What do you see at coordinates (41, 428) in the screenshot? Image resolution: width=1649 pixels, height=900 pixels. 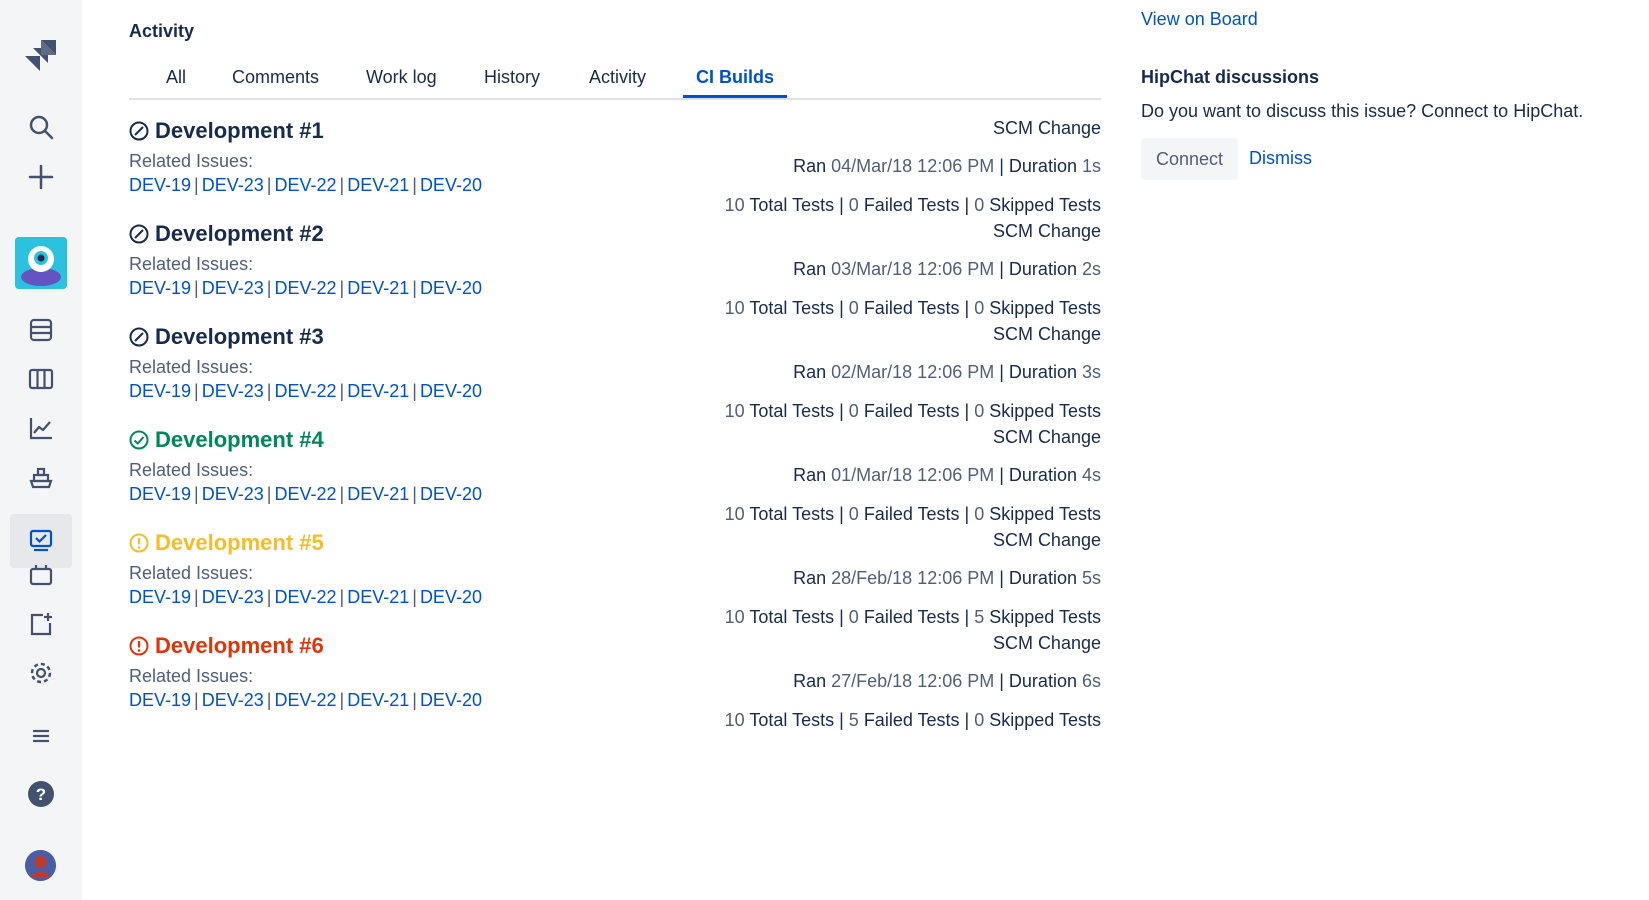 I see `reports-icon` at bounding box center [41, 428].